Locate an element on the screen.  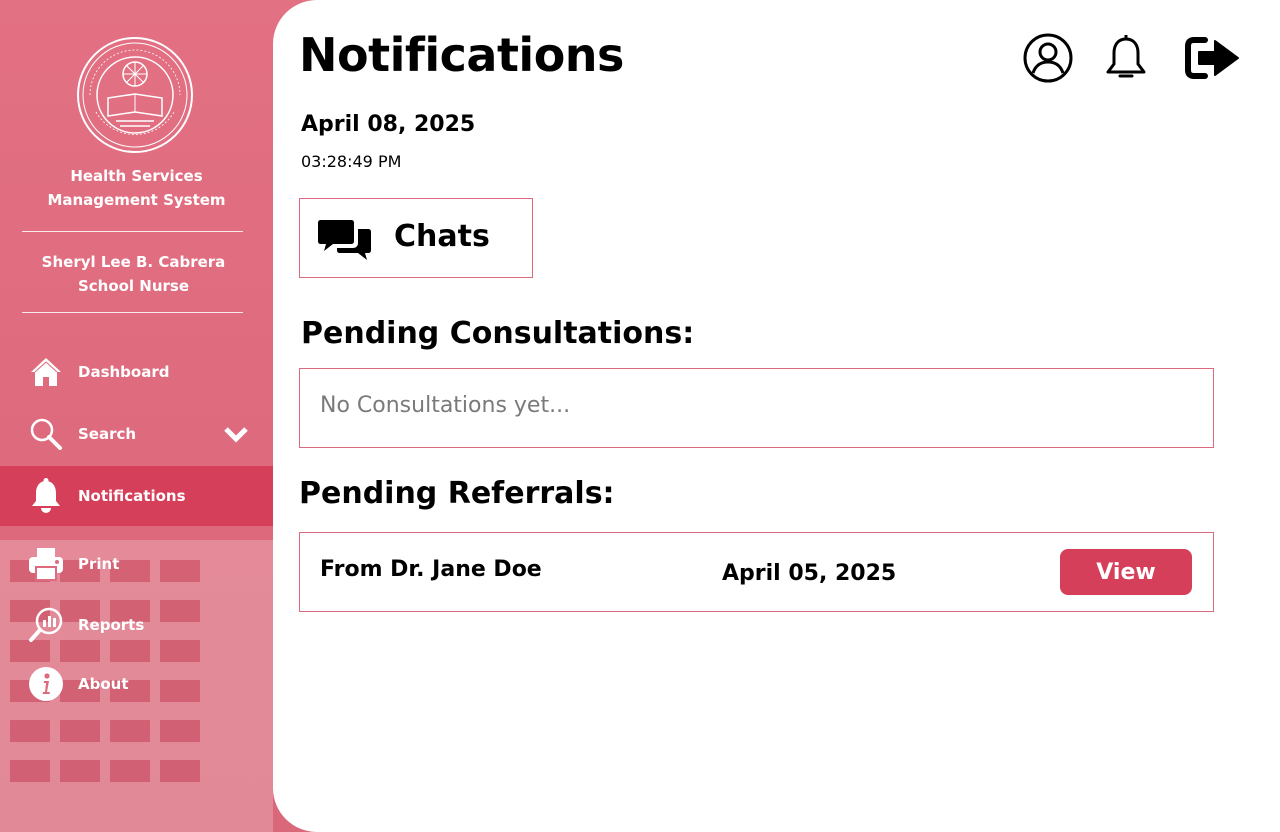
chat-bubbles-icon is located at coordinates (344, 240).